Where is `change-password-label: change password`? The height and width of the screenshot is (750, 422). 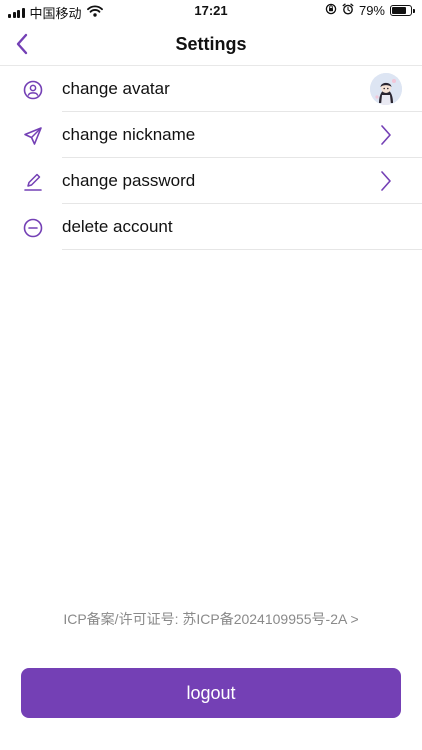 change-password-label: change password is located at coordinates (129, 180).